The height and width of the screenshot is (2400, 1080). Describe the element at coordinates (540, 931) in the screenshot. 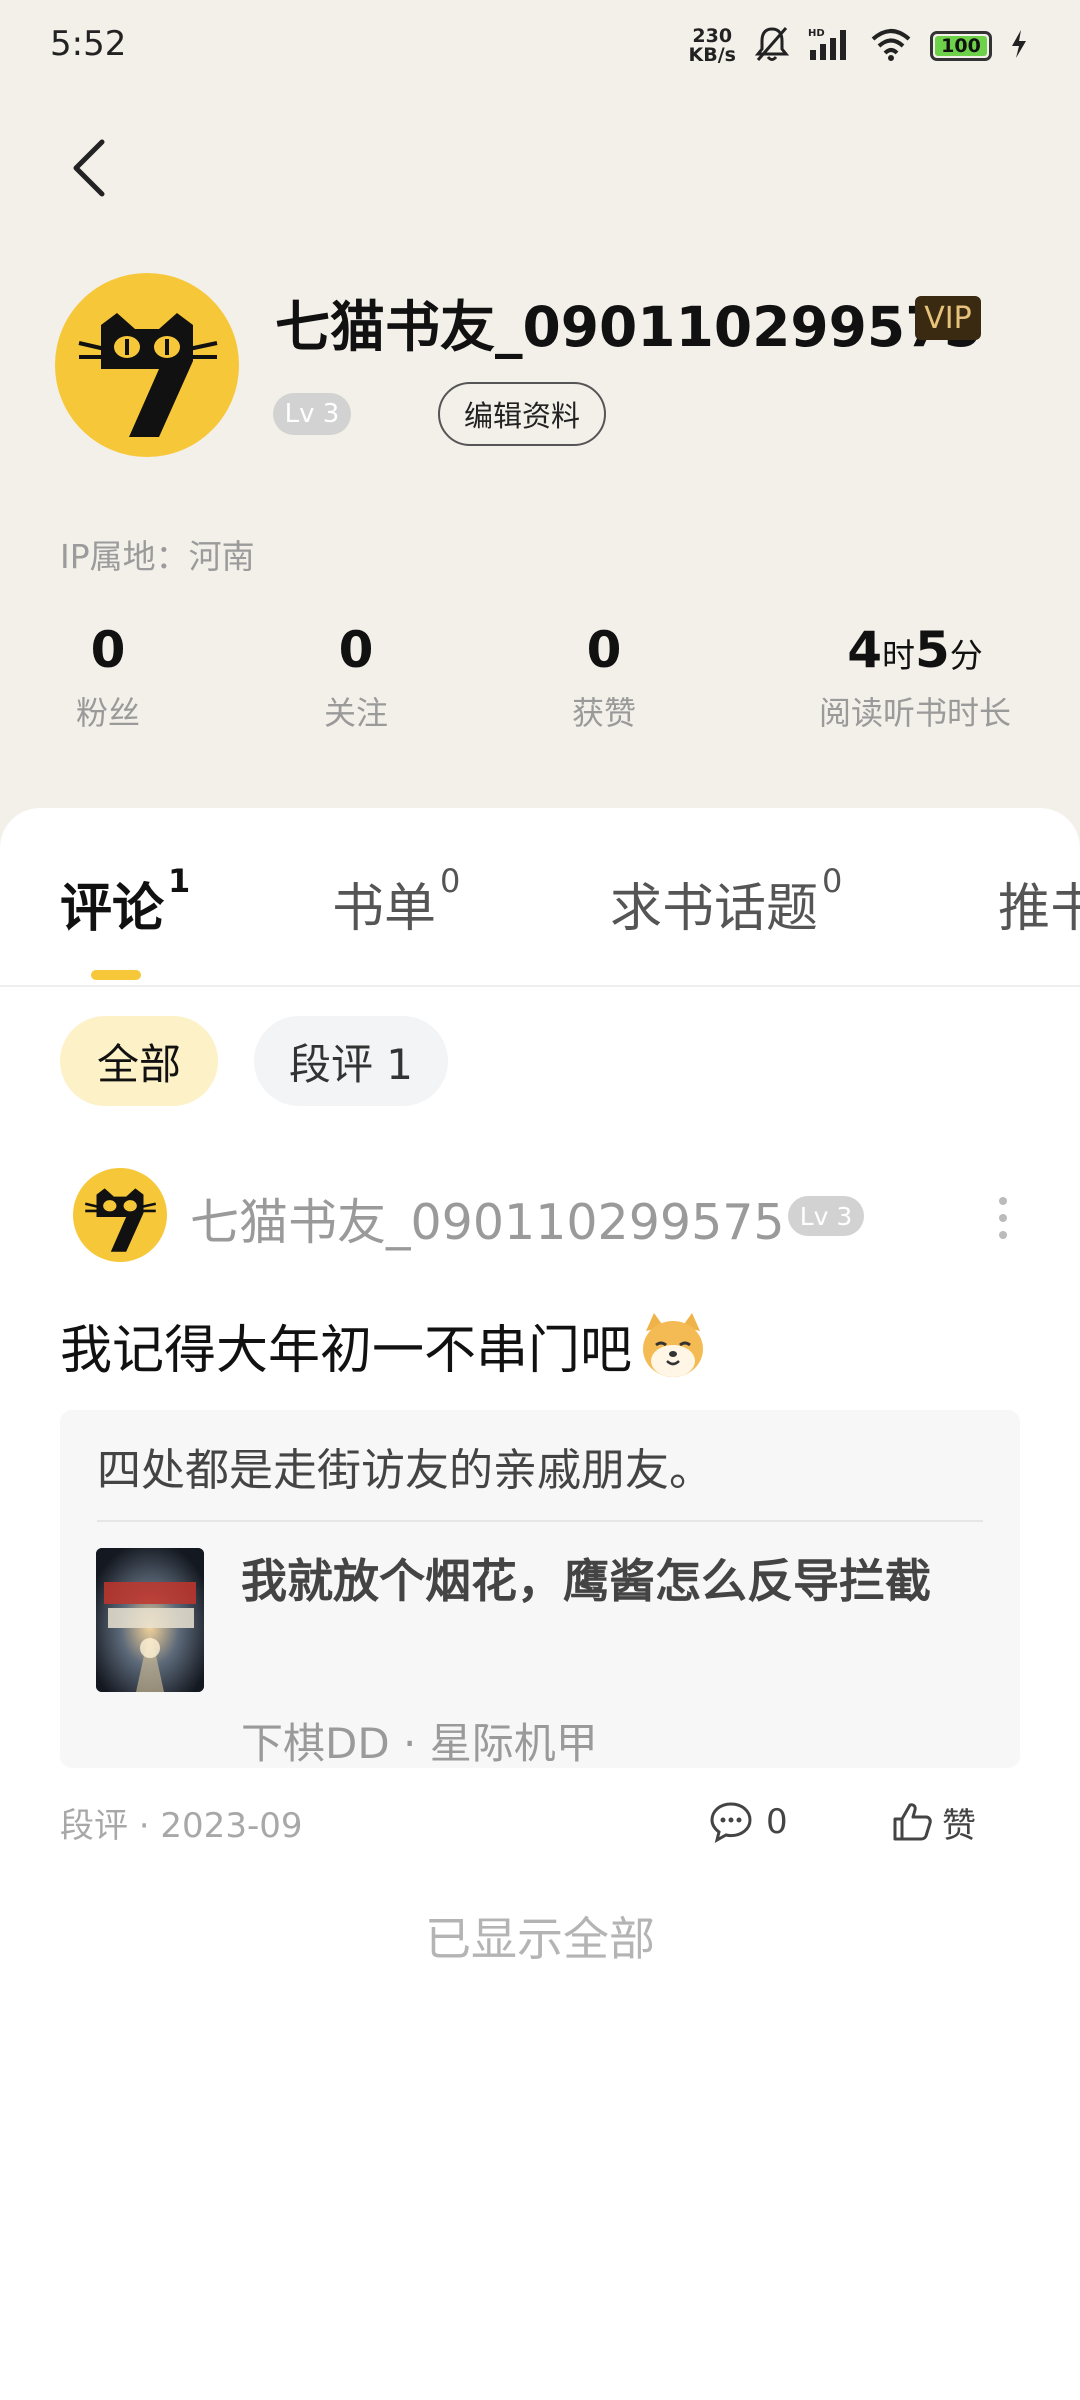

I see `profile-tabs: 评论 1 书单 0 求书话题 0 推书` at that location.